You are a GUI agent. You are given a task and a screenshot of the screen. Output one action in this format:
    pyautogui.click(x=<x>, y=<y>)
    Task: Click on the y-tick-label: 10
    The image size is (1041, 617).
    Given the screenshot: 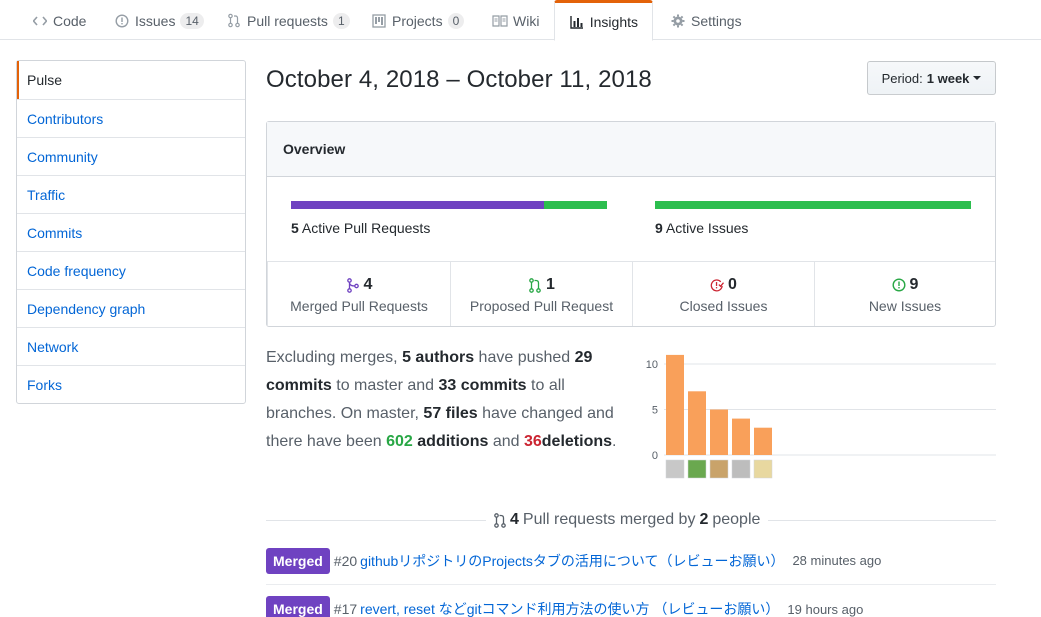 What is the action you would take?
    pyautogui.click(x=652, y=365)
    